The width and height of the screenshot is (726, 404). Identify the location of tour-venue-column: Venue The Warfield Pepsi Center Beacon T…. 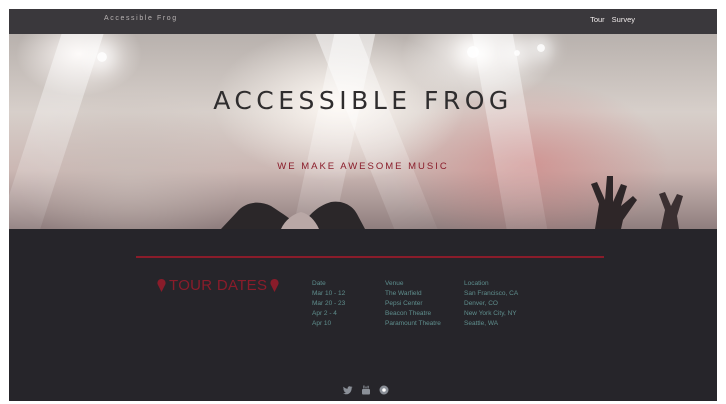
(413, 304).